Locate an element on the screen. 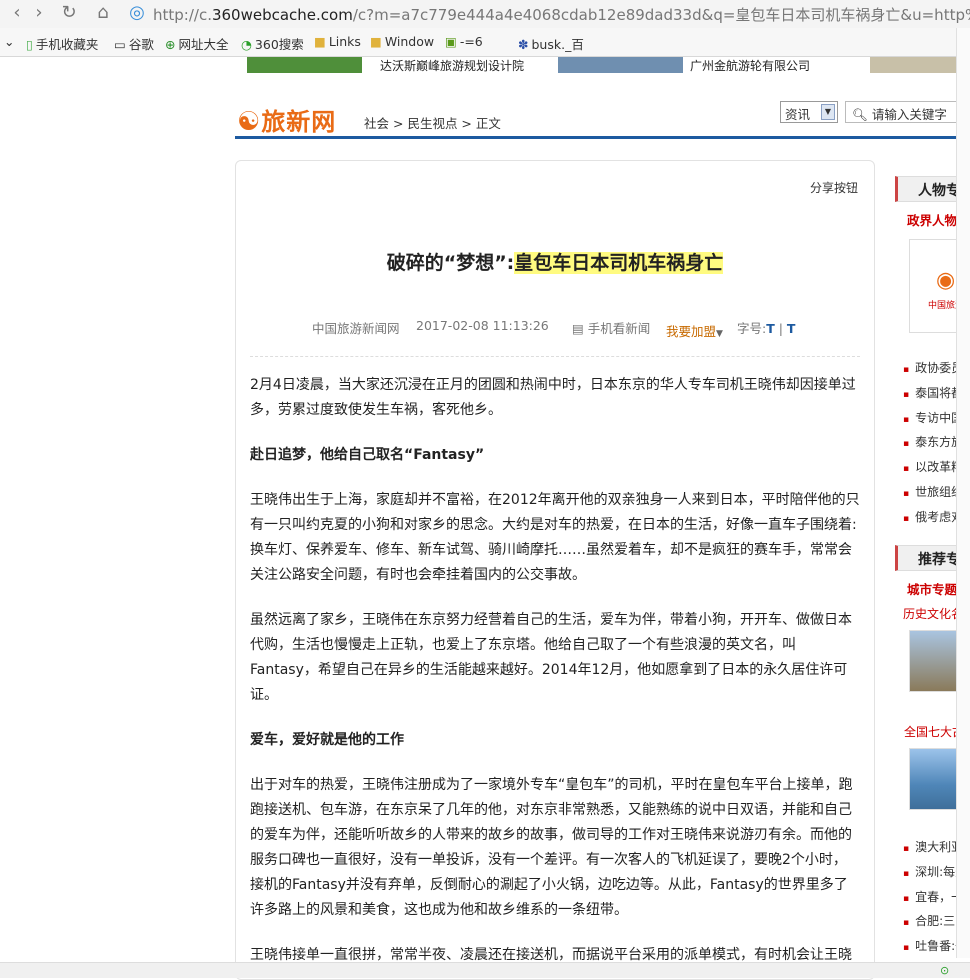 The height and width of the screenshot is (980, 970). site-icon: ◎ is located at coordinates (137, 12).